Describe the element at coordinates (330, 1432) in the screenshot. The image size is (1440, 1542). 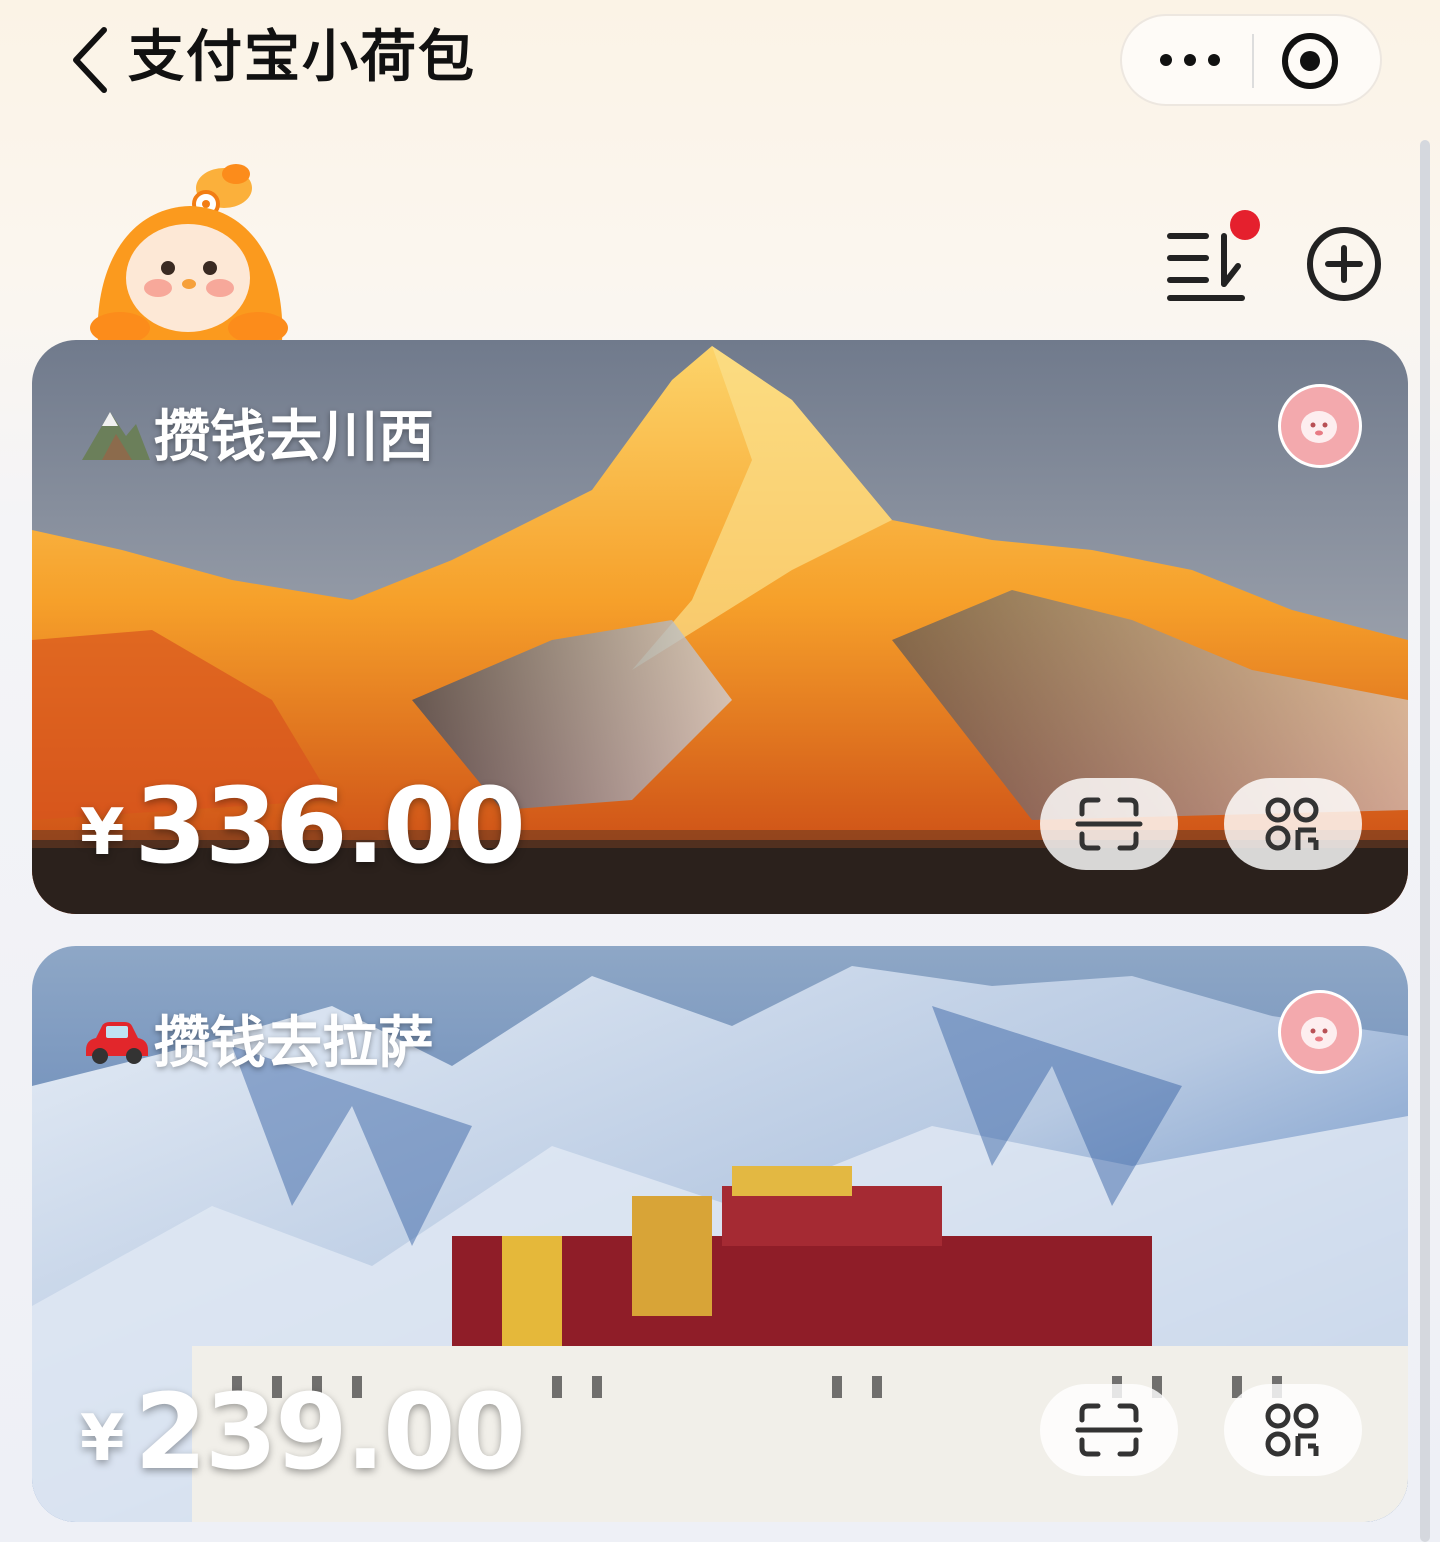
I see `balance-value: 239.00` at that location.